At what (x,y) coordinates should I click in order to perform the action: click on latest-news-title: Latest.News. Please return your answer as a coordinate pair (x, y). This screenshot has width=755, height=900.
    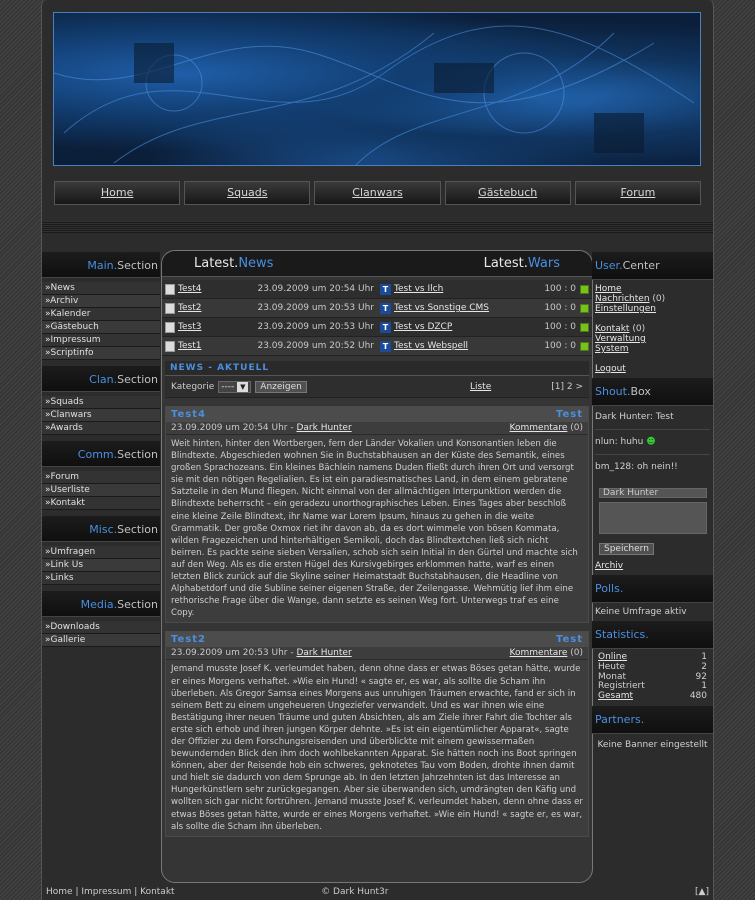
    Looking at the image, I should click on (234, 263).